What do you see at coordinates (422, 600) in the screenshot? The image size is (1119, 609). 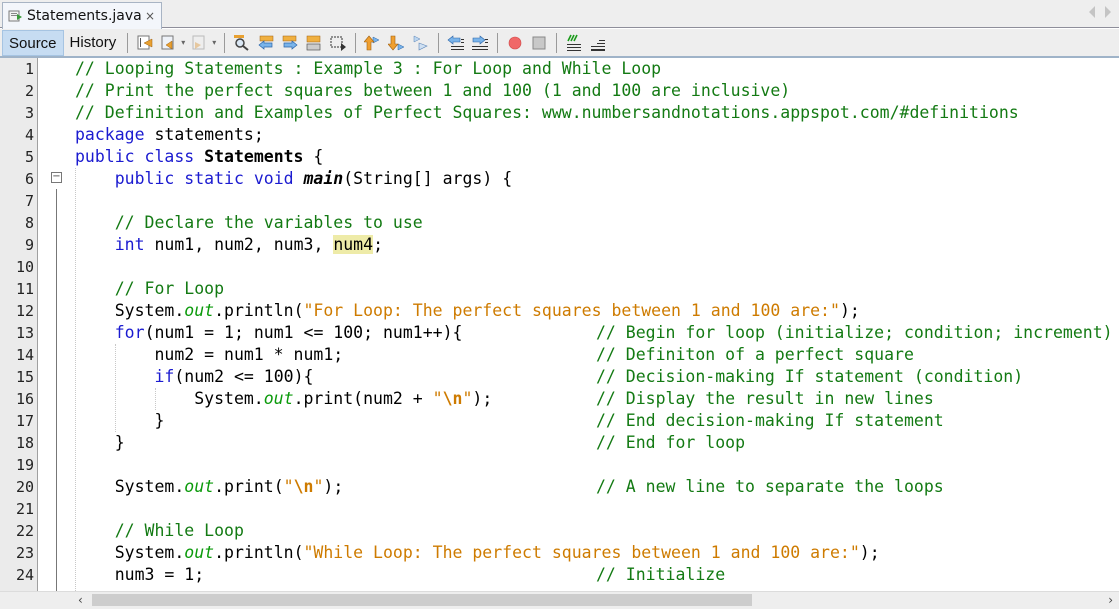 I see `scrollbar-thumb` at bounding box center [422, 600].